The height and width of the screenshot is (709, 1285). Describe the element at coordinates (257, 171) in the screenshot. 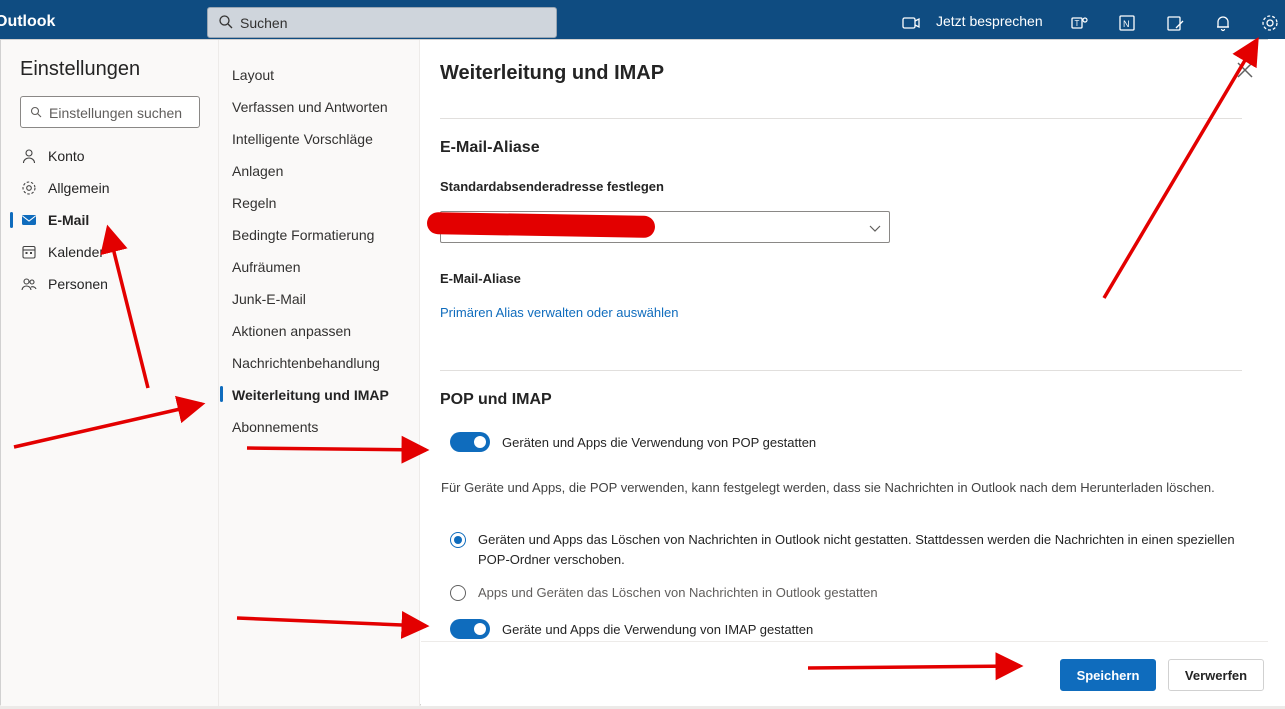

I see `subcategory-anlagen: Anlagen` at that location.